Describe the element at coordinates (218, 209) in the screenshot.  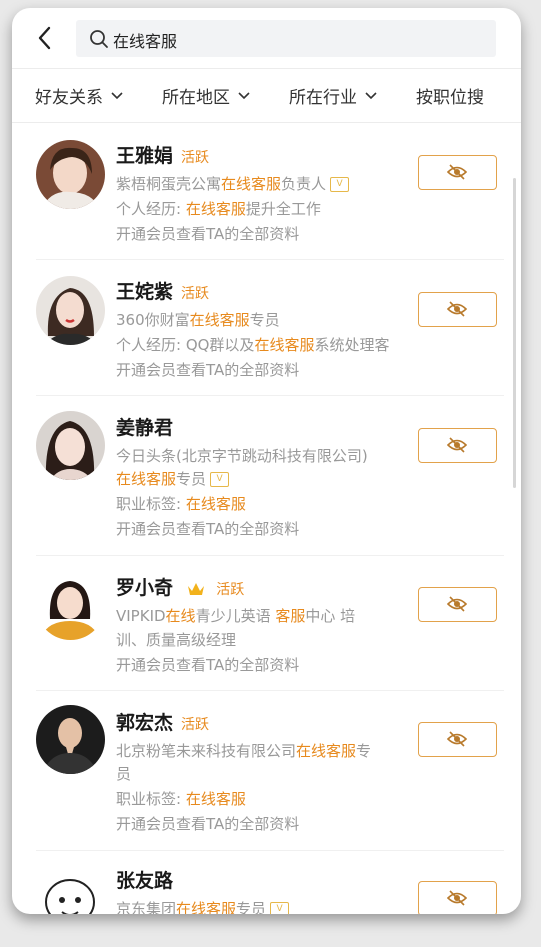
I see `experience: 个人经历: 在线客服提升全工作` at that location.